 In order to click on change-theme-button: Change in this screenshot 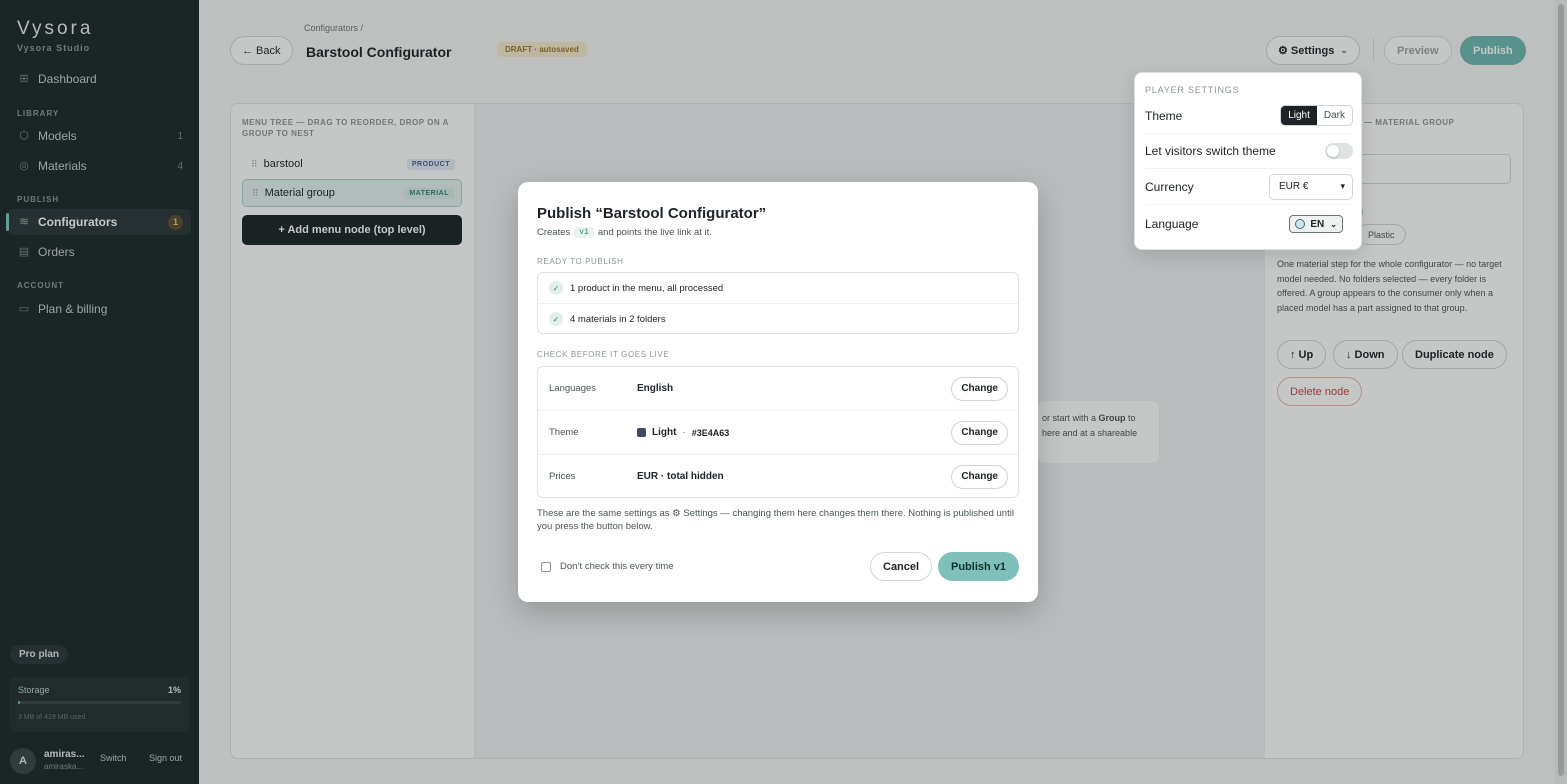, I will do `click(979, 432)`.